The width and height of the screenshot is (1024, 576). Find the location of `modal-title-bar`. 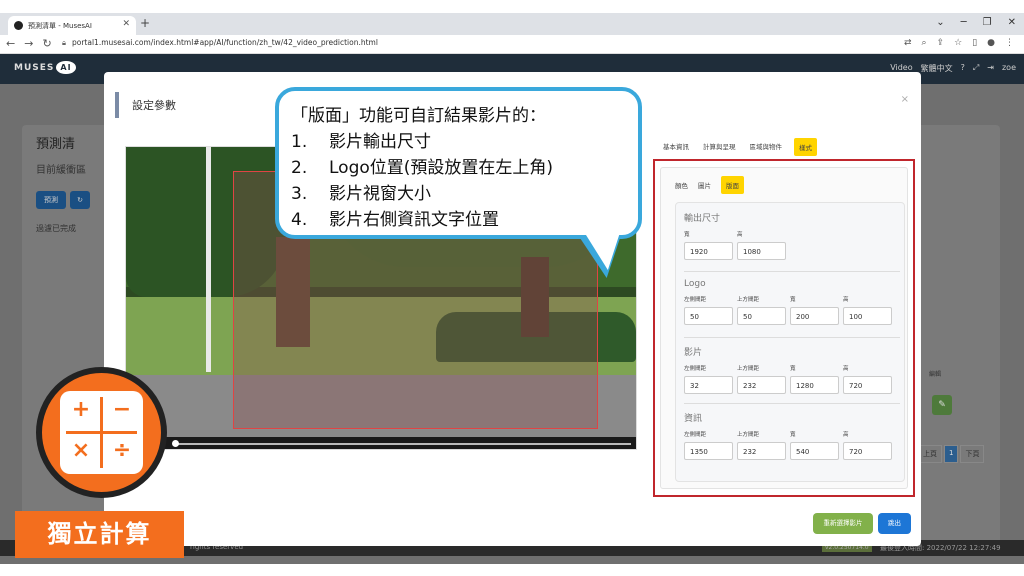

modal-title-bar is located at coordinates (117, 105).